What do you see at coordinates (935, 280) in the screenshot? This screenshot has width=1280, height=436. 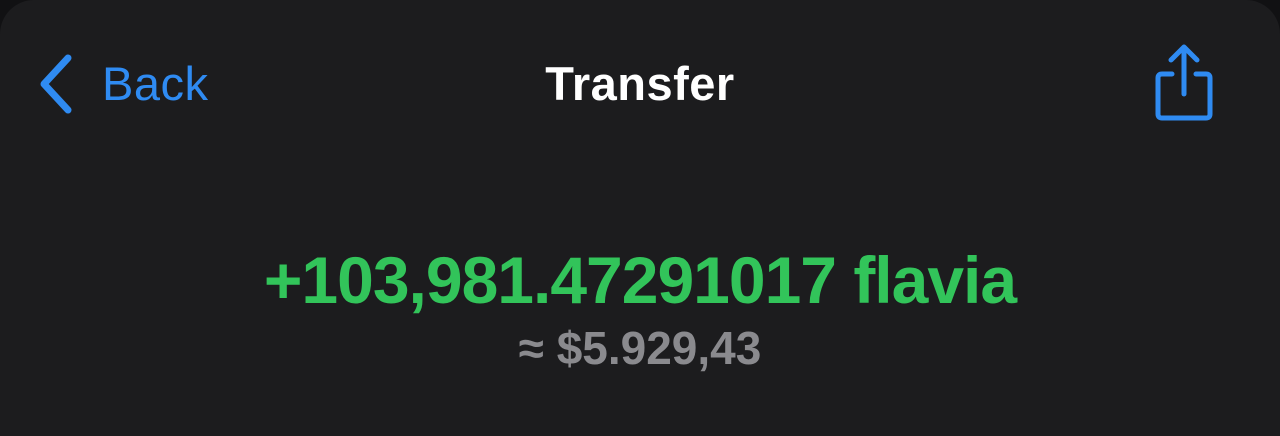 I see `token-symbol: flavia` at bounding box center [935, 280].